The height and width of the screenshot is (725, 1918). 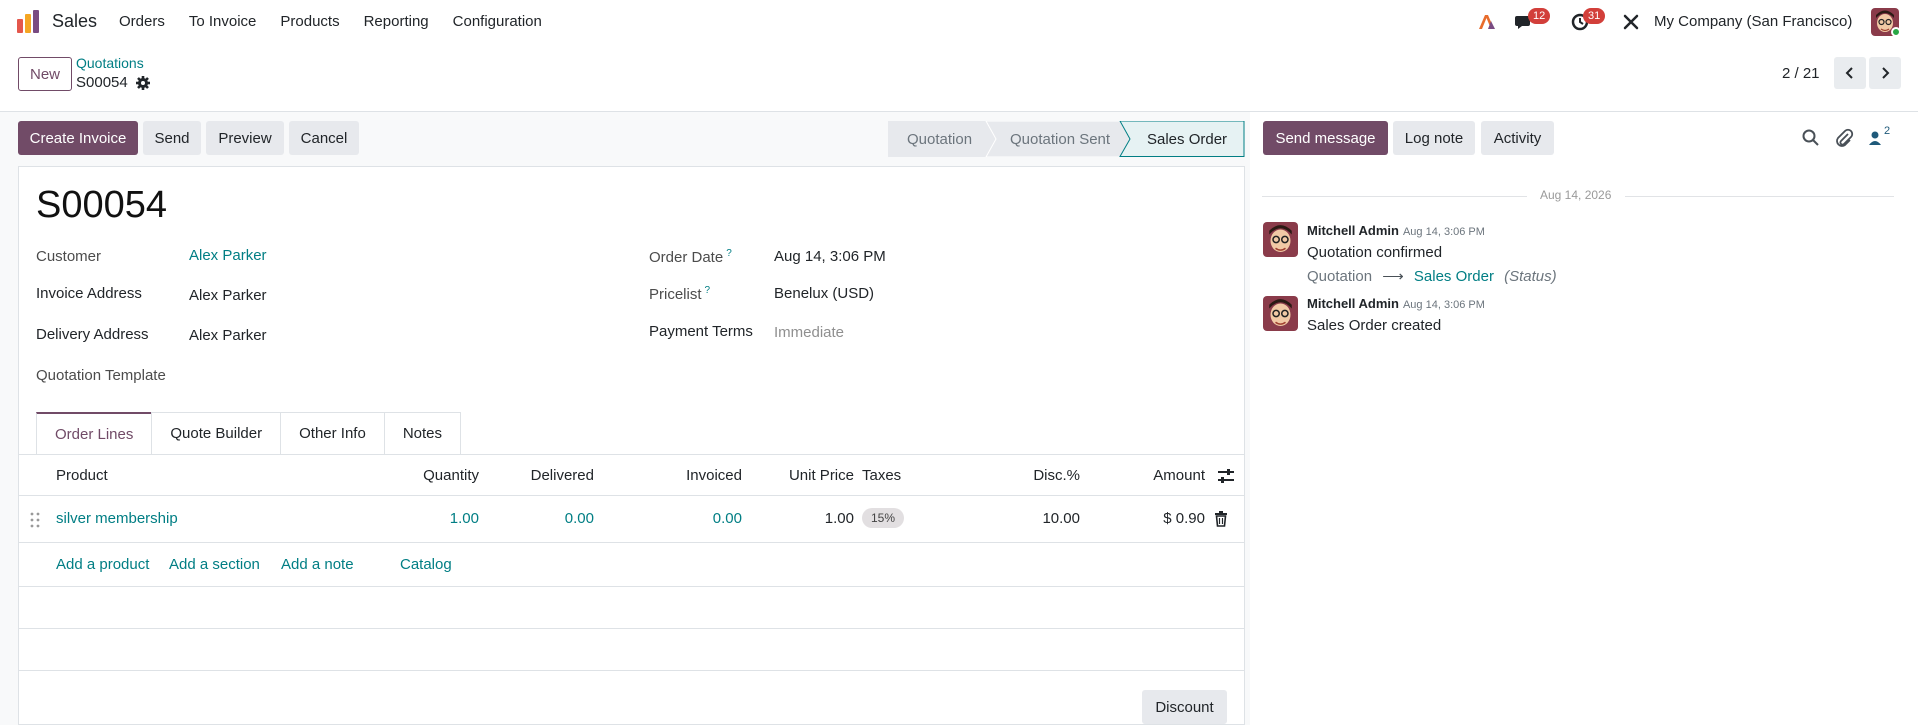 I want to click on send-message-button: Send message, so click(x=1325, y=138).